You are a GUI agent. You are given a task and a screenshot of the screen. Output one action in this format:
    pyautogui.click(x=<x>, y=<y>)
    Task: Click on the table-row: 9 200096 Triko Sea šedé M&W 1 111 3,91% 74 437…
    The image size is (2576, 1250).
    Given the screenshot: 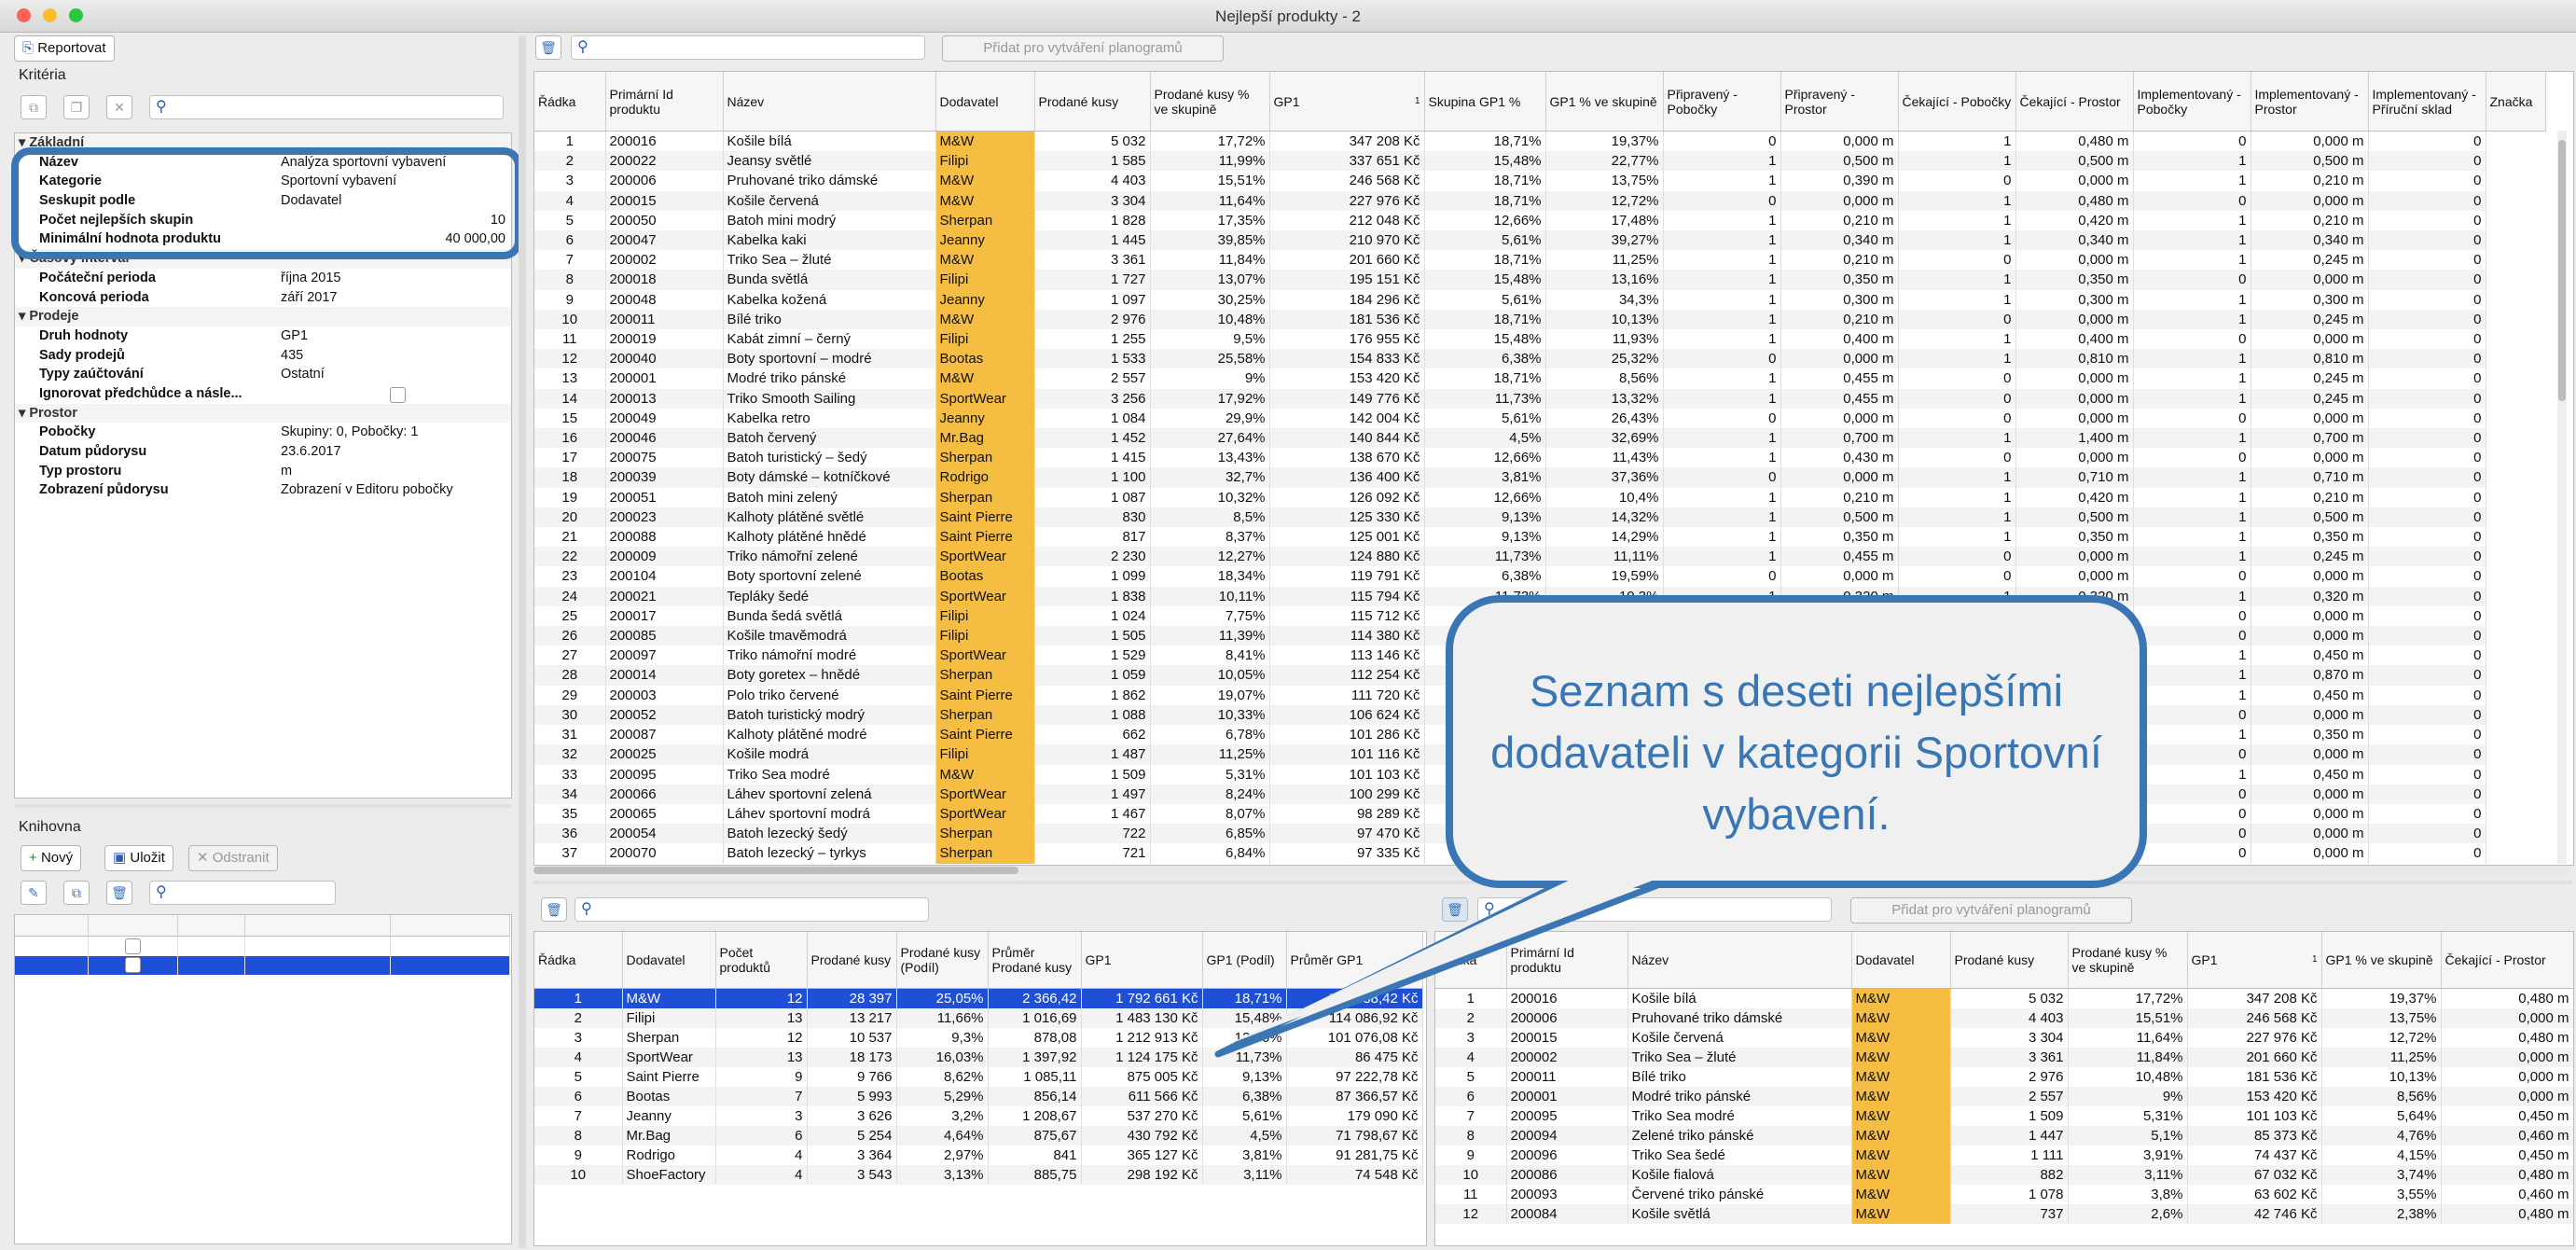 What is the action you would take?
    pyautogui.click(x=2004, y=1156)
    